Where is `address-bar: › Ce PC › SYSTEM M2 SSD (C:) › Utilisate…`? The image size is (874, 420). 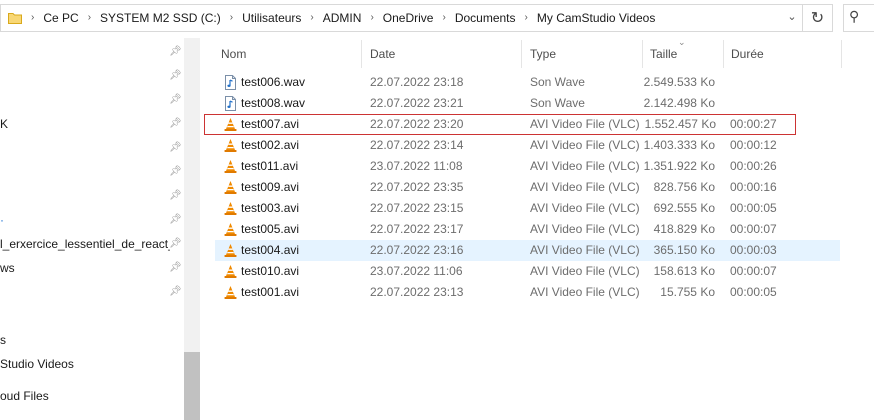
address-bar: › Ce PC › SYSTEM M2 SSD (C:) › Utilisate… is located at coordinates (437, 19).